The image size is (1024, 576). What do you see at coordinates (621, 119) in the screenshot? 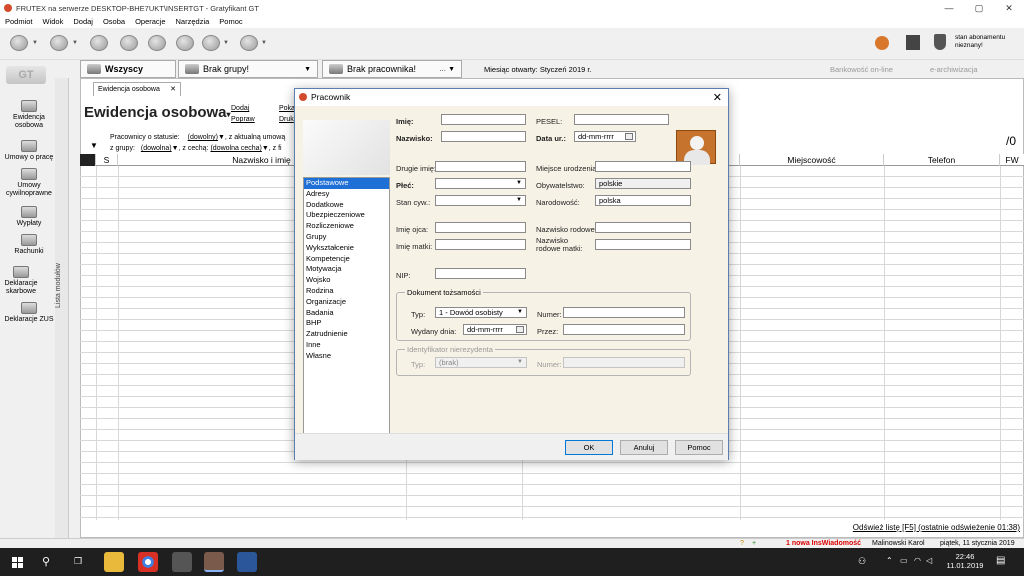
I see `pesel-input` at bounding box center [621, 119].